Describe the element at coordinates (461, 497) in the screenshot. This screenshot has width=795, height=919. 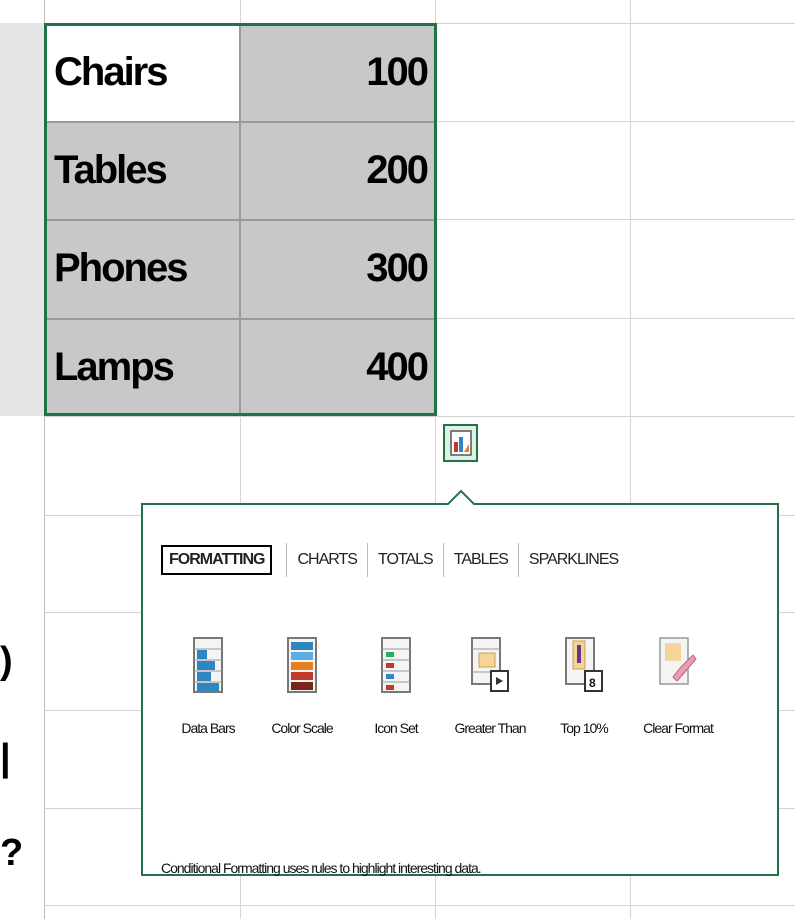
I see `panel-pointer` at that location.